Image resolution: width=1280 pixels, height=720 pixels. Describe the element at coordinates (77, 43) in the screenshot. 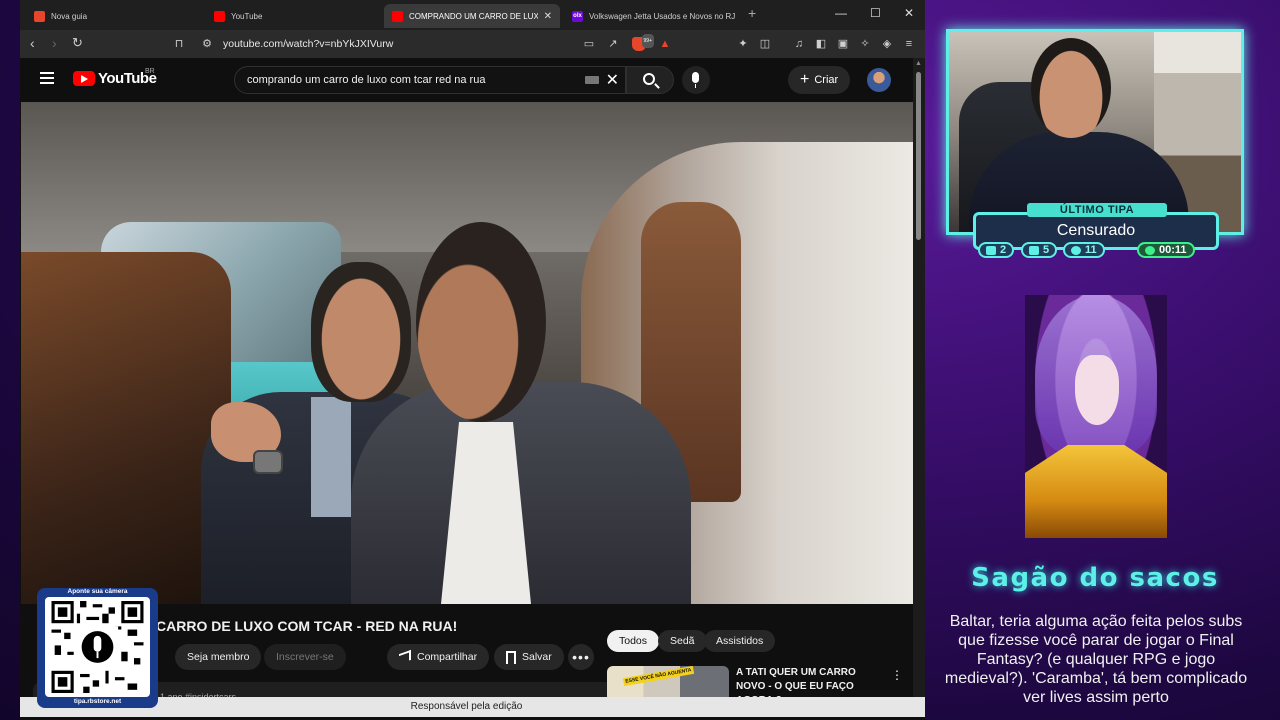

I see `reload-icon: ↻` at that location.